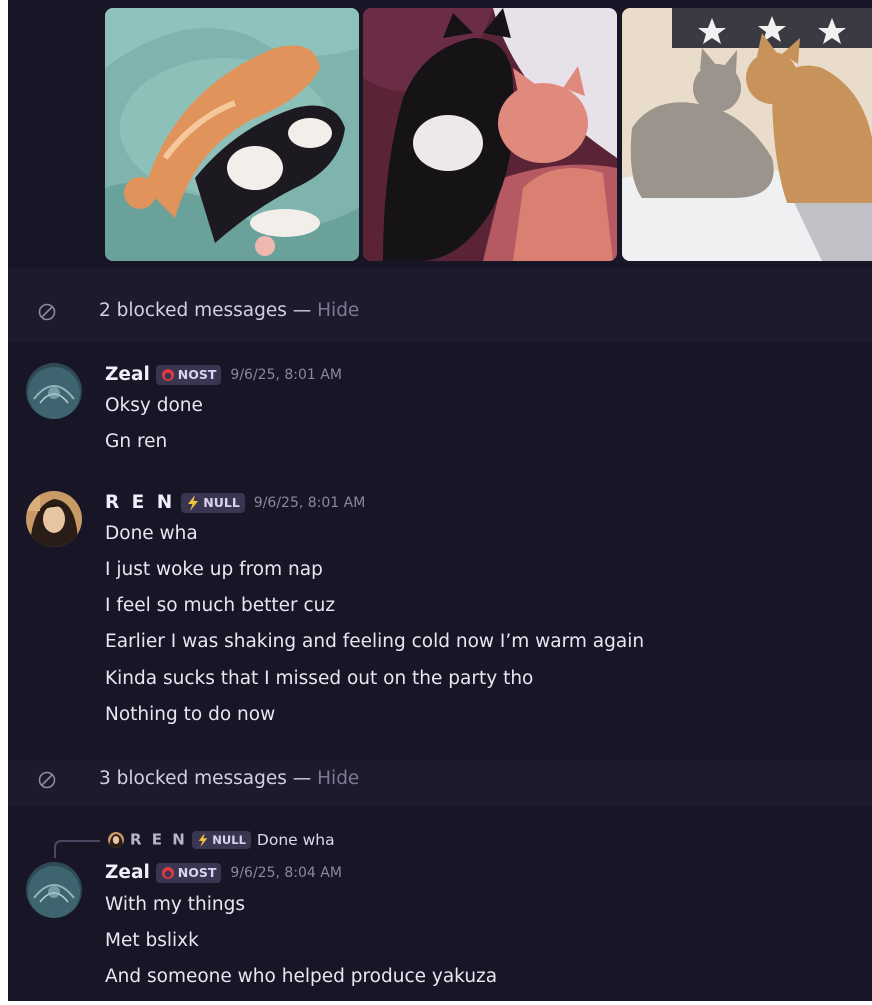 The width and height of the screenshot is (872, 1005). Describe the element at coordinates (229, 310) in the screenshot. I see `blocked-messages-label: 2 blocked messages — Hide` at that location.